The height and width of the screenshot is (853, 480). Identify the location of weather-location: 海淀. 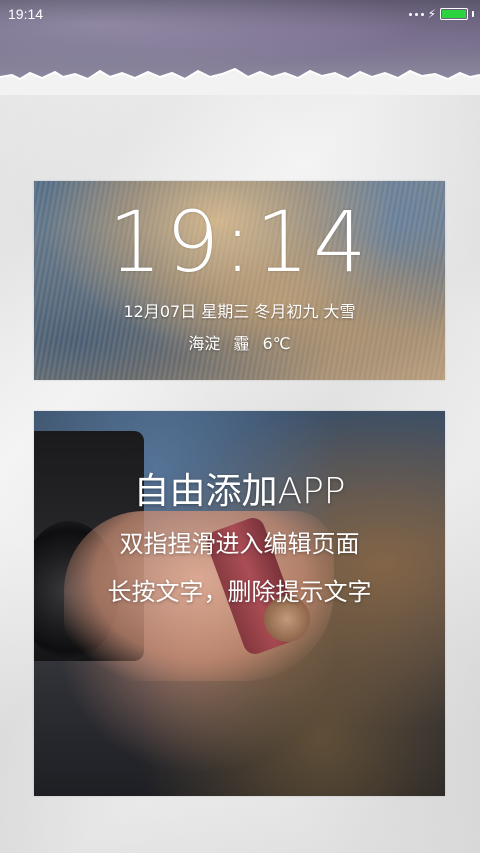
(204, 343).